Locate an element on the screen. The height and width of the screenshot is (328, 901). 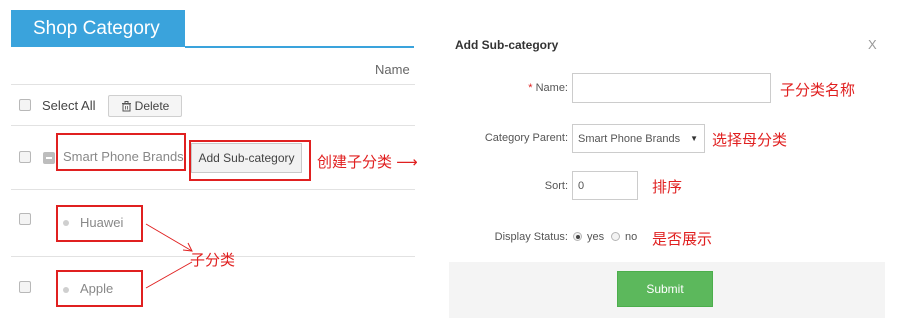
category-parent-label: Category Parent: is located at coordinates (526, 138).